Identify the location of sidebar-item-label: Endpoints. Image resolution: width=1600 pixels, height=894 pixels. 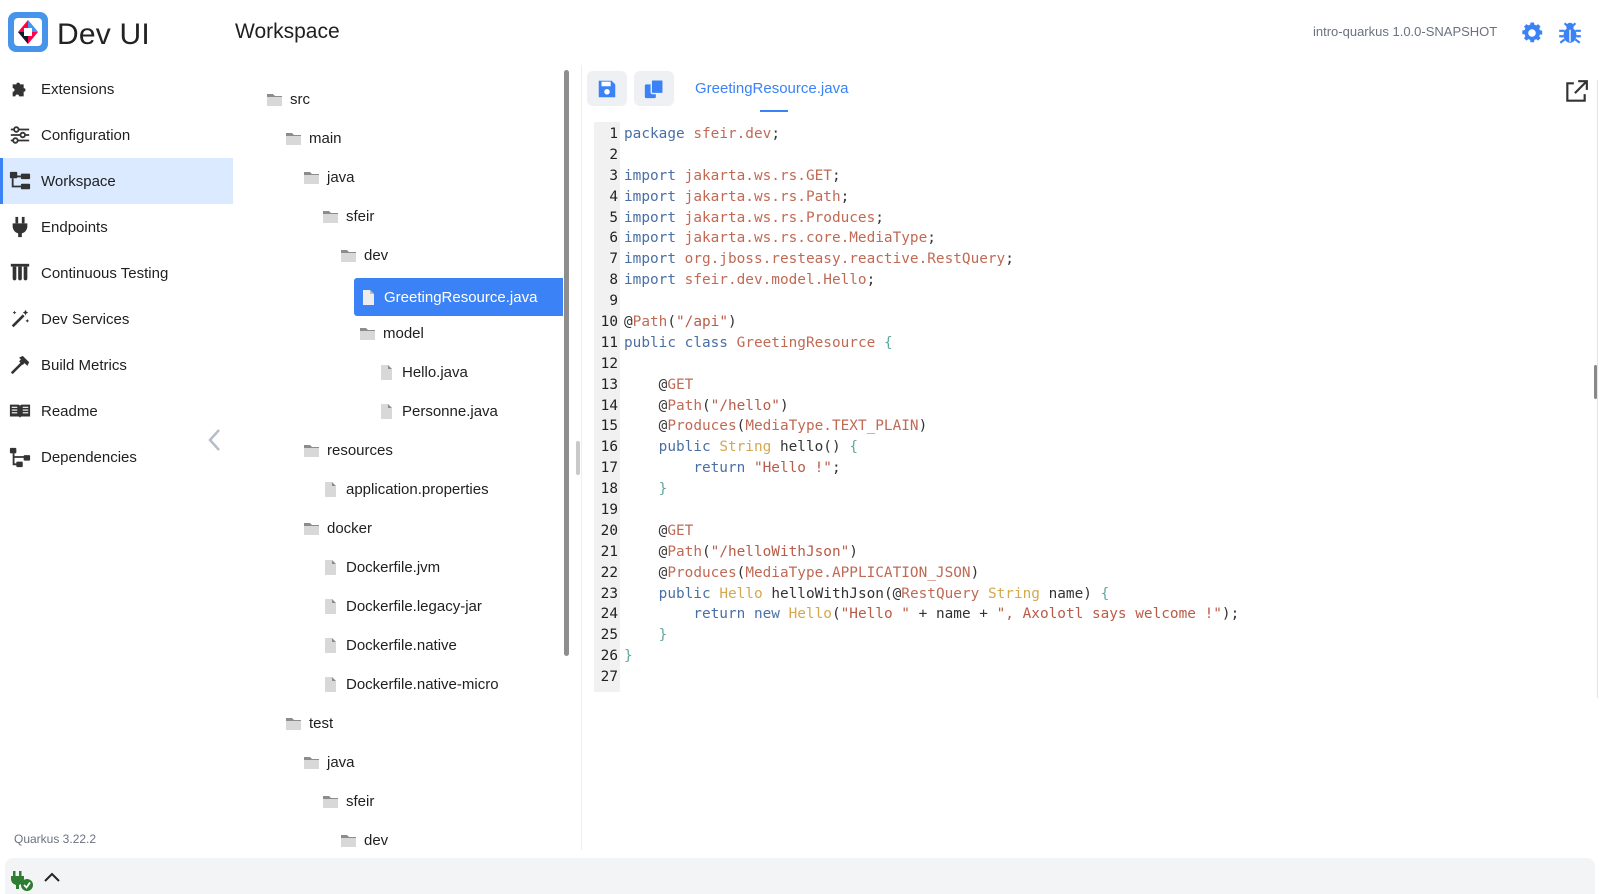
(74, 227).